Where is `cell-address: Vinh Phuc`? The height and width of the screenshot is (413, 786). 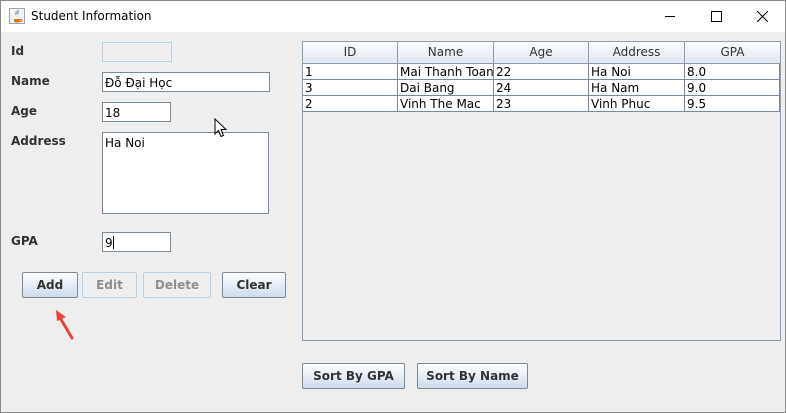
cell-address: Vinh Phuc is located at coordinates (637, 104).